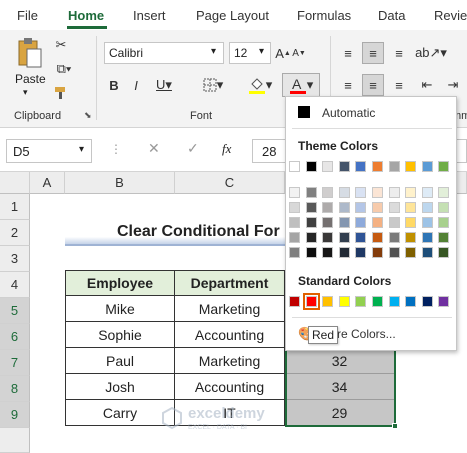  Describe the element at coordinates (175, 233) in the screenshot. I see `sheet-title: Clear Conditional For` at that location.